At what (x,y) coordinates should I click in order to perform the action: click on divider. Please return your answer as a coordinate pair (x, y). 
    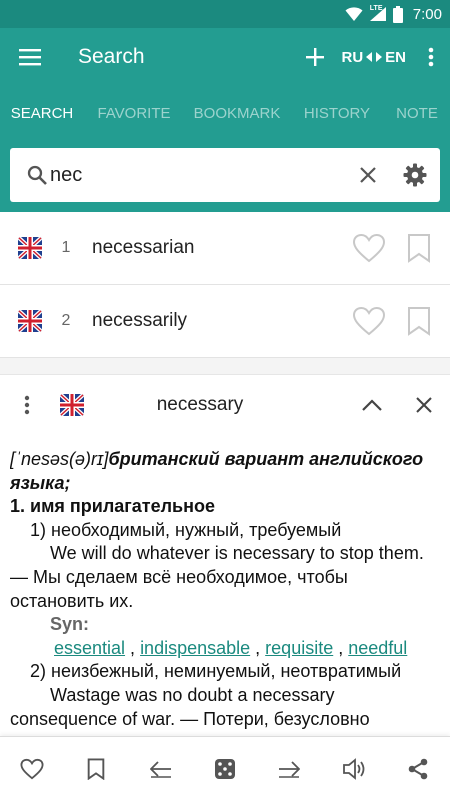
    Looking at the image, I should click on (225, 366).